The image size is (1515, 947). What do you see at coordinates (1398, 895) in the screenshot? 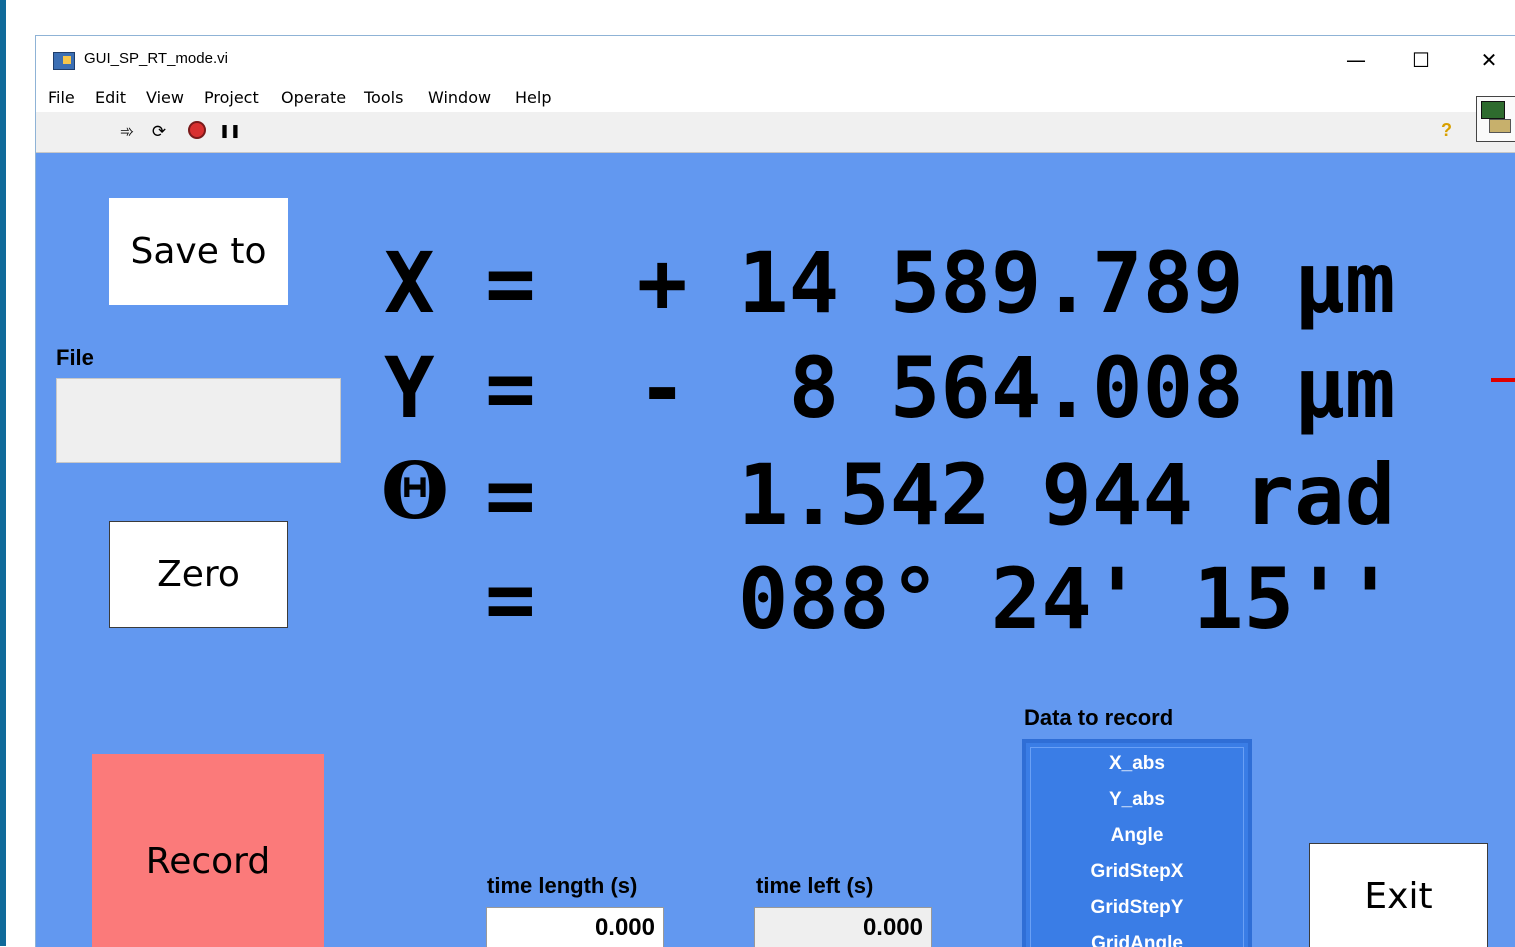
I see `exit-button: Exit` at bounding box center [1398, 895].